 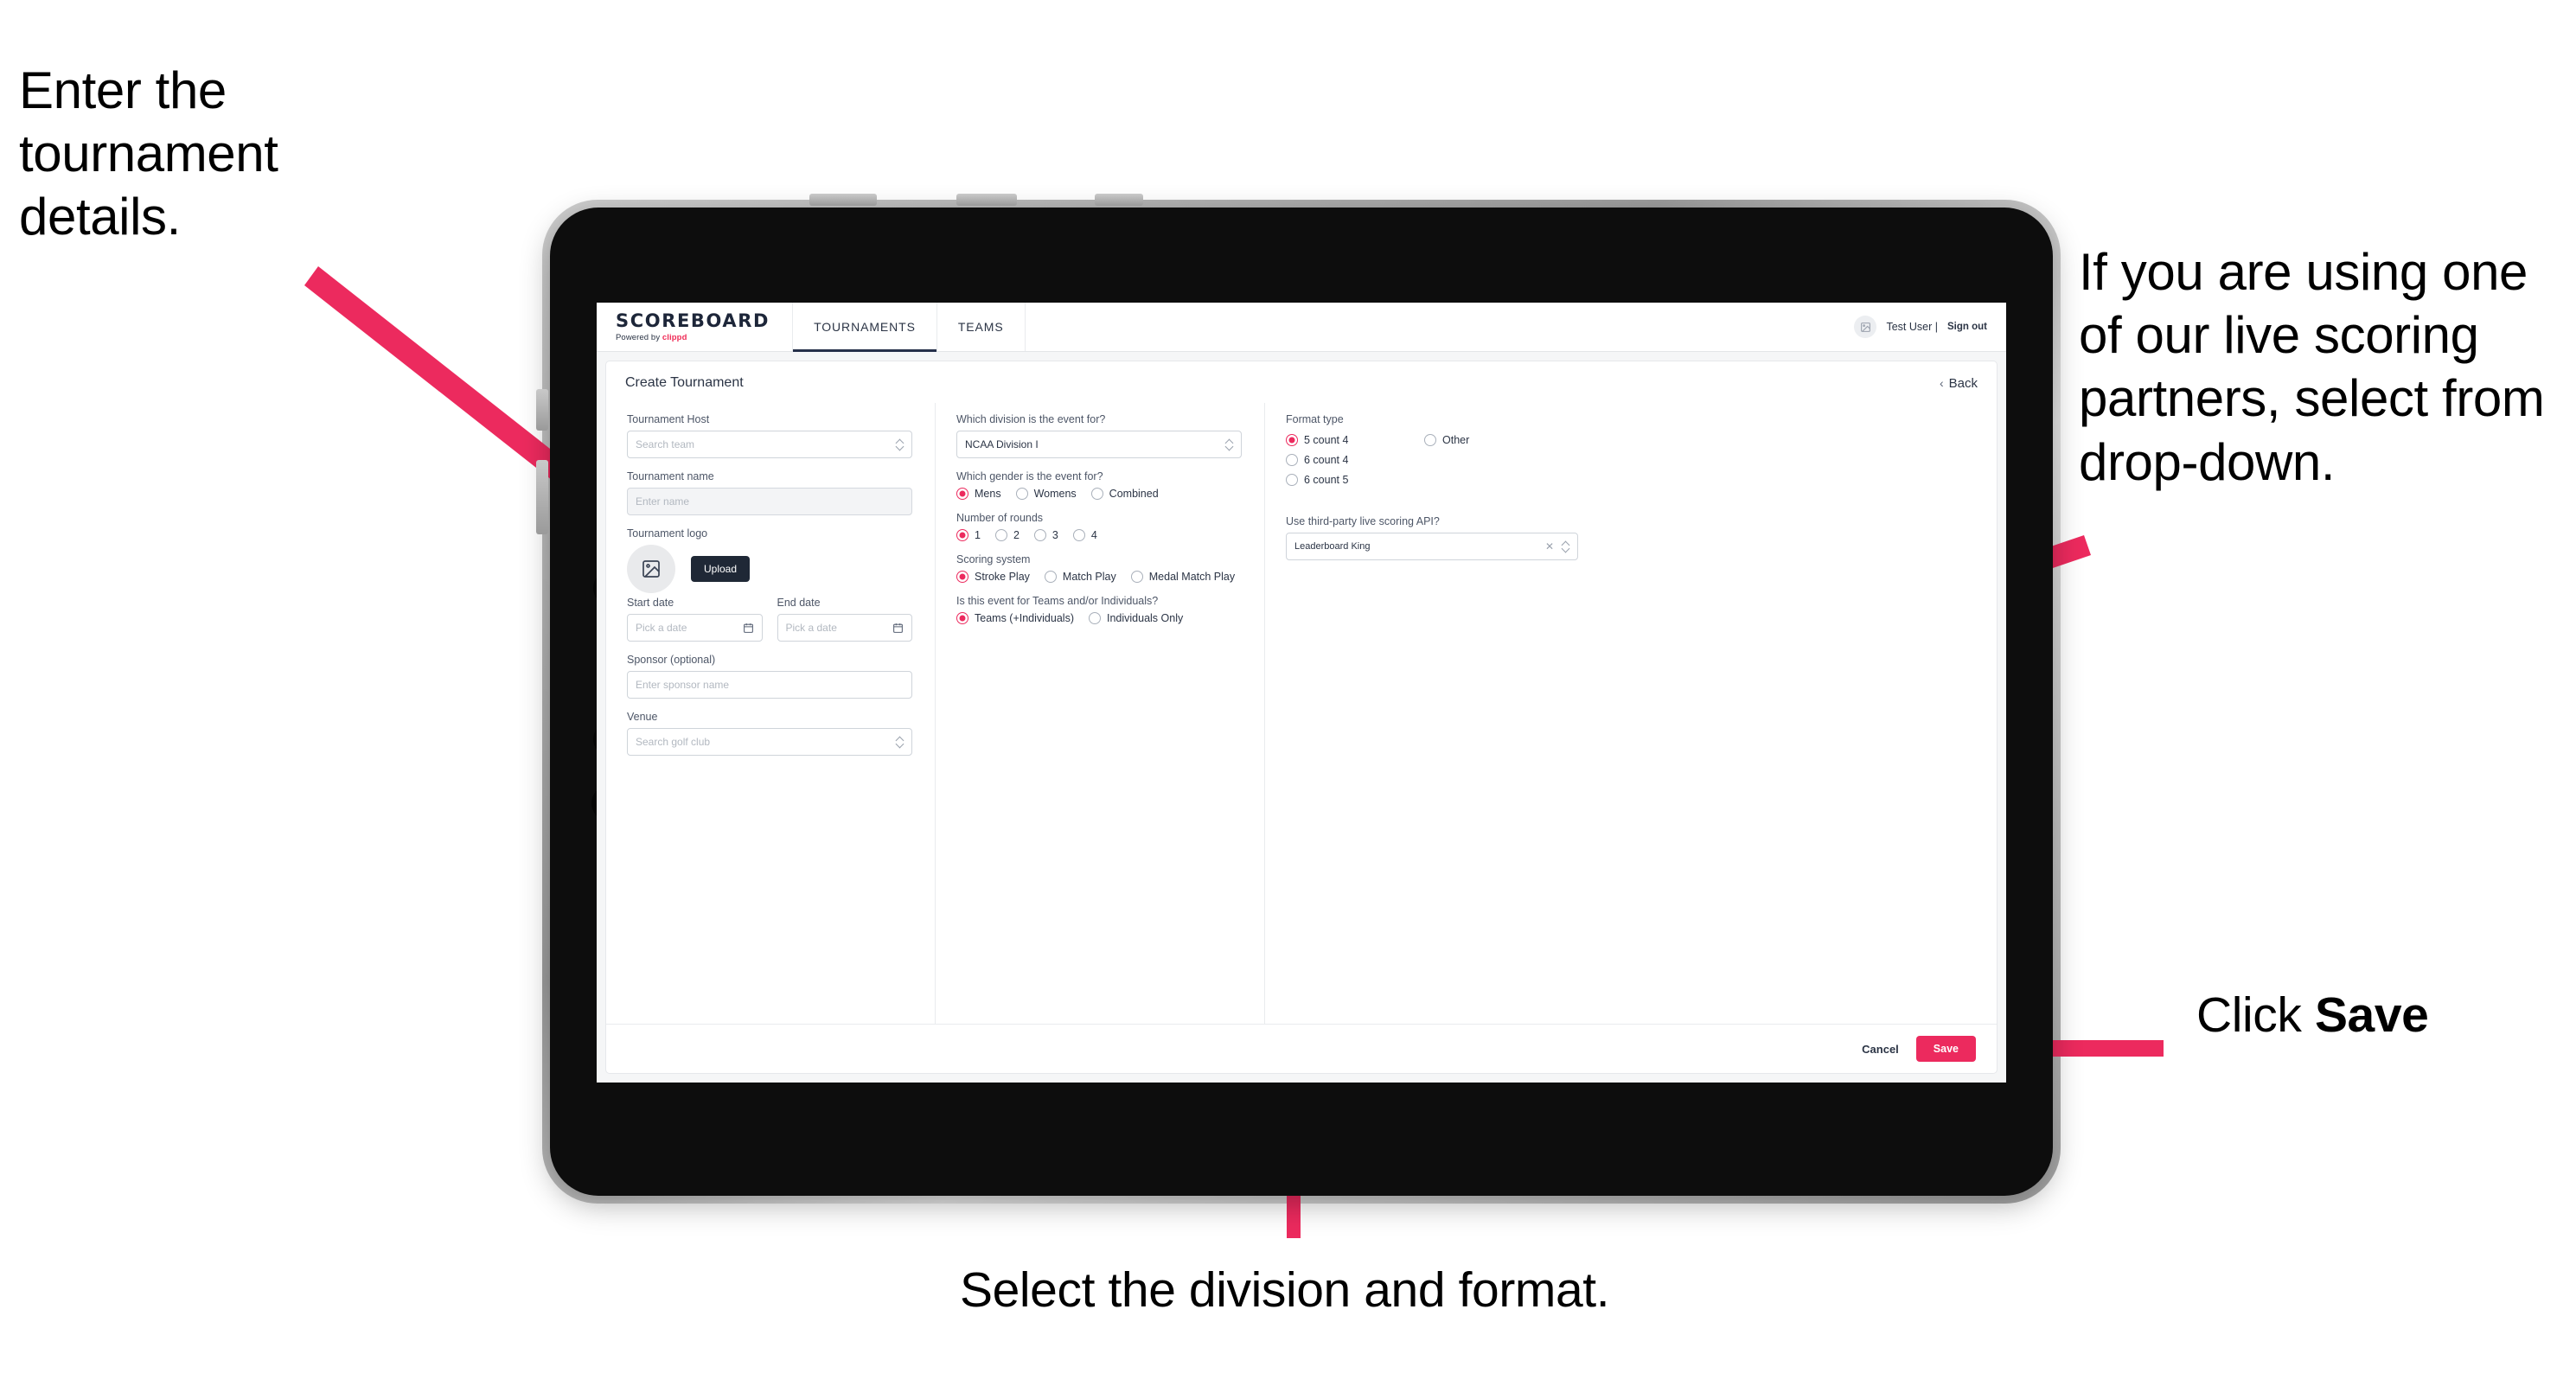 What do you see at coordinates (1326, 440) in the screenshot?
I see `radio-label: 5 count 4` at bounding box center [1326, 440].